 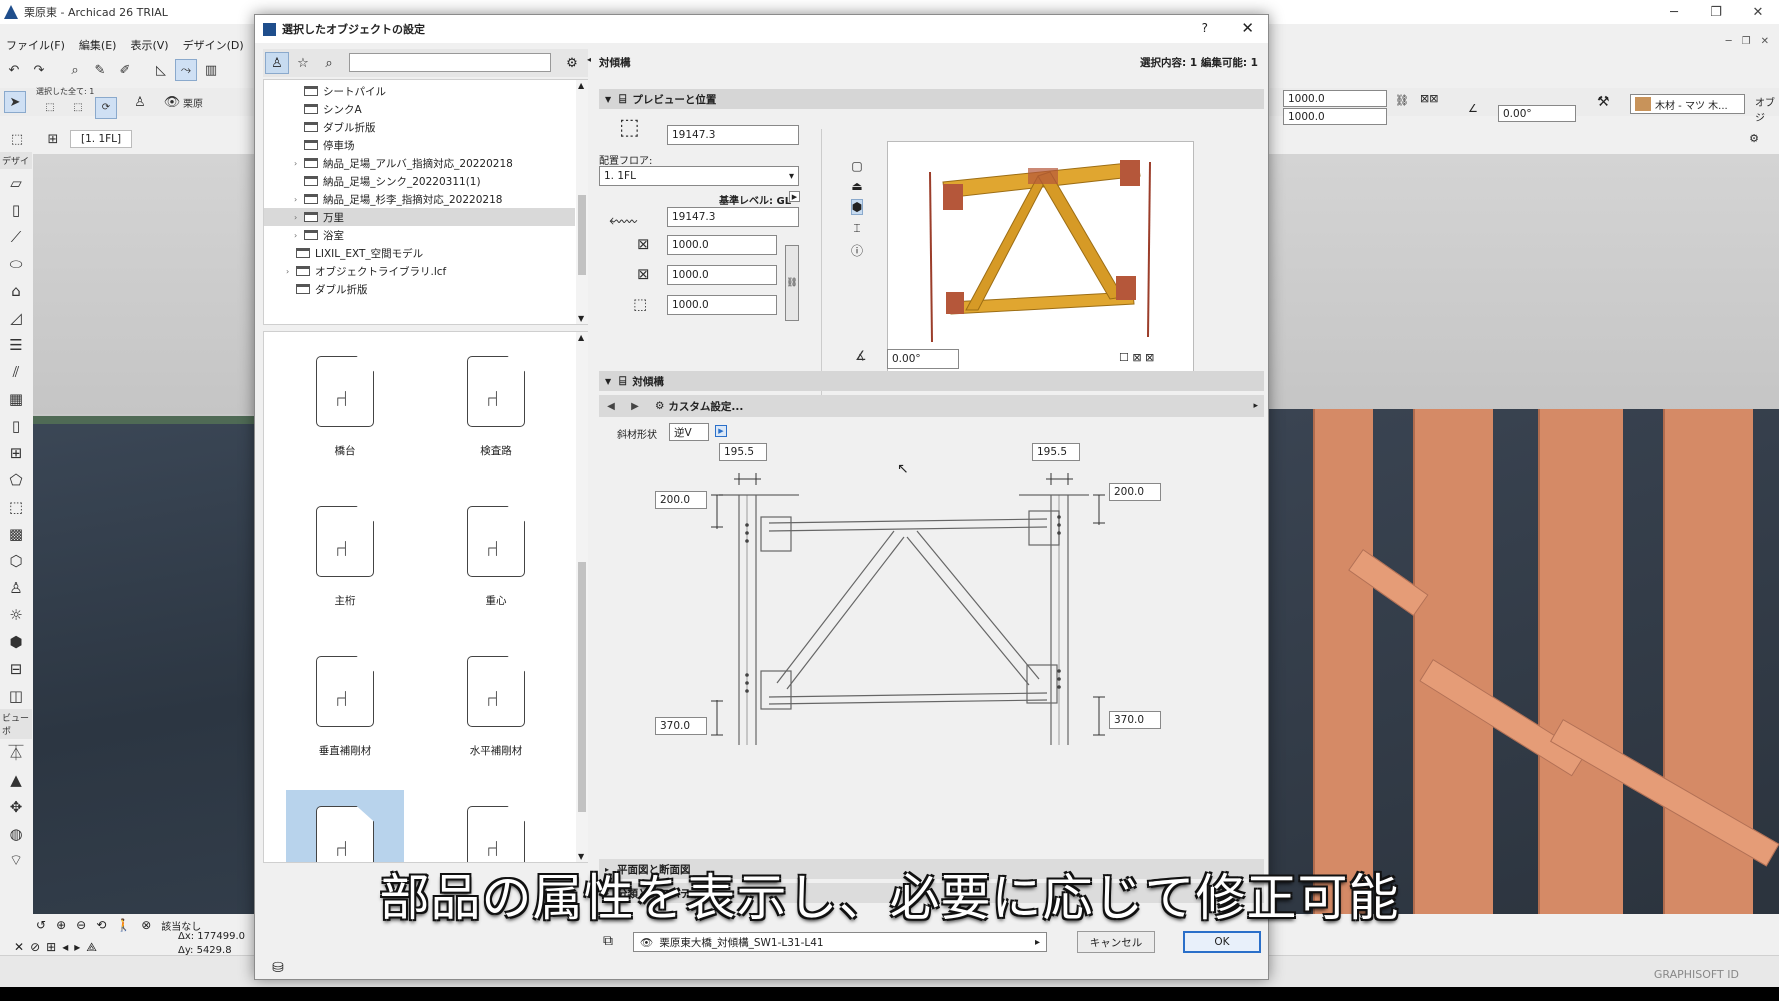 I want to click on gravity-icon: ▥, so click(x=211, y=70).